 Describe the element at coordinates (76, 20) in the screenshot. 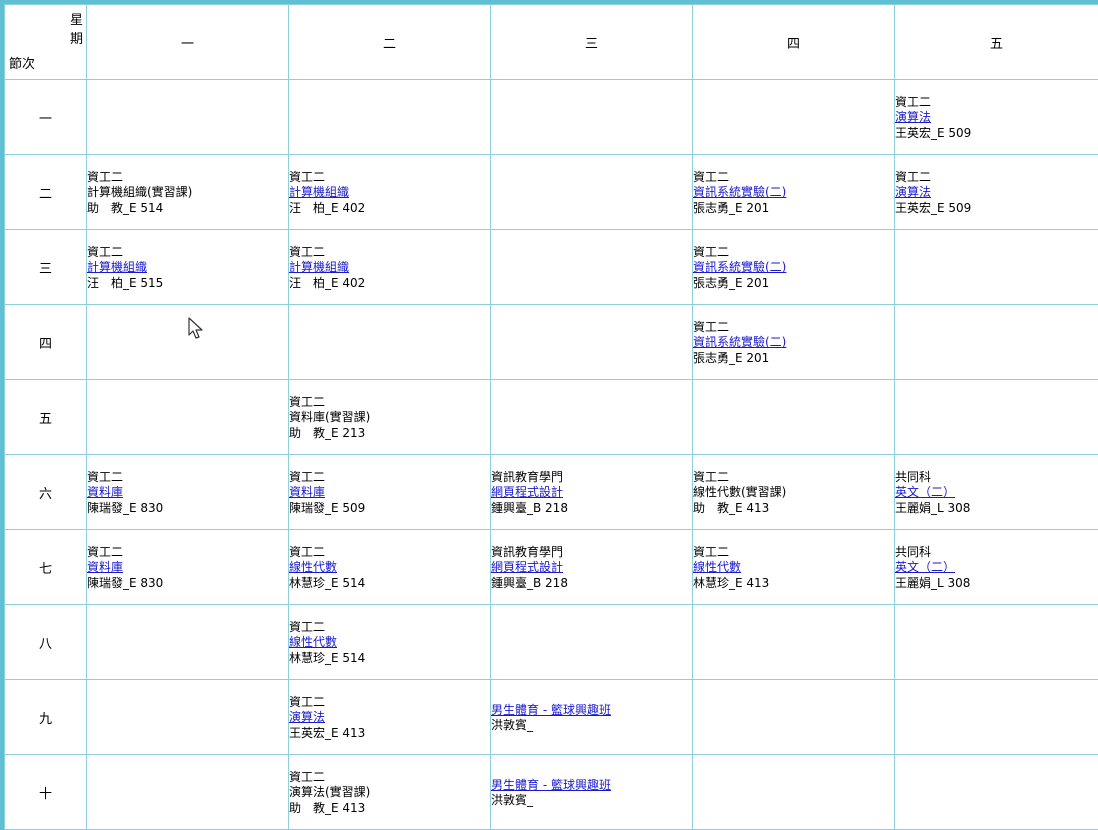

I see `corner-day-label-1: 星` at that location.